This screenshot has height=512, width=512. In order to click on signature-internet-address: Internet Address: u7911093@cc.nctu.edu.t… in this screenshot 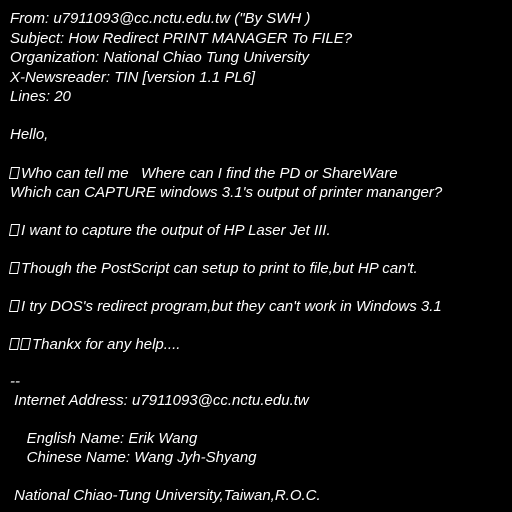, I will do `click(159, 400)`.